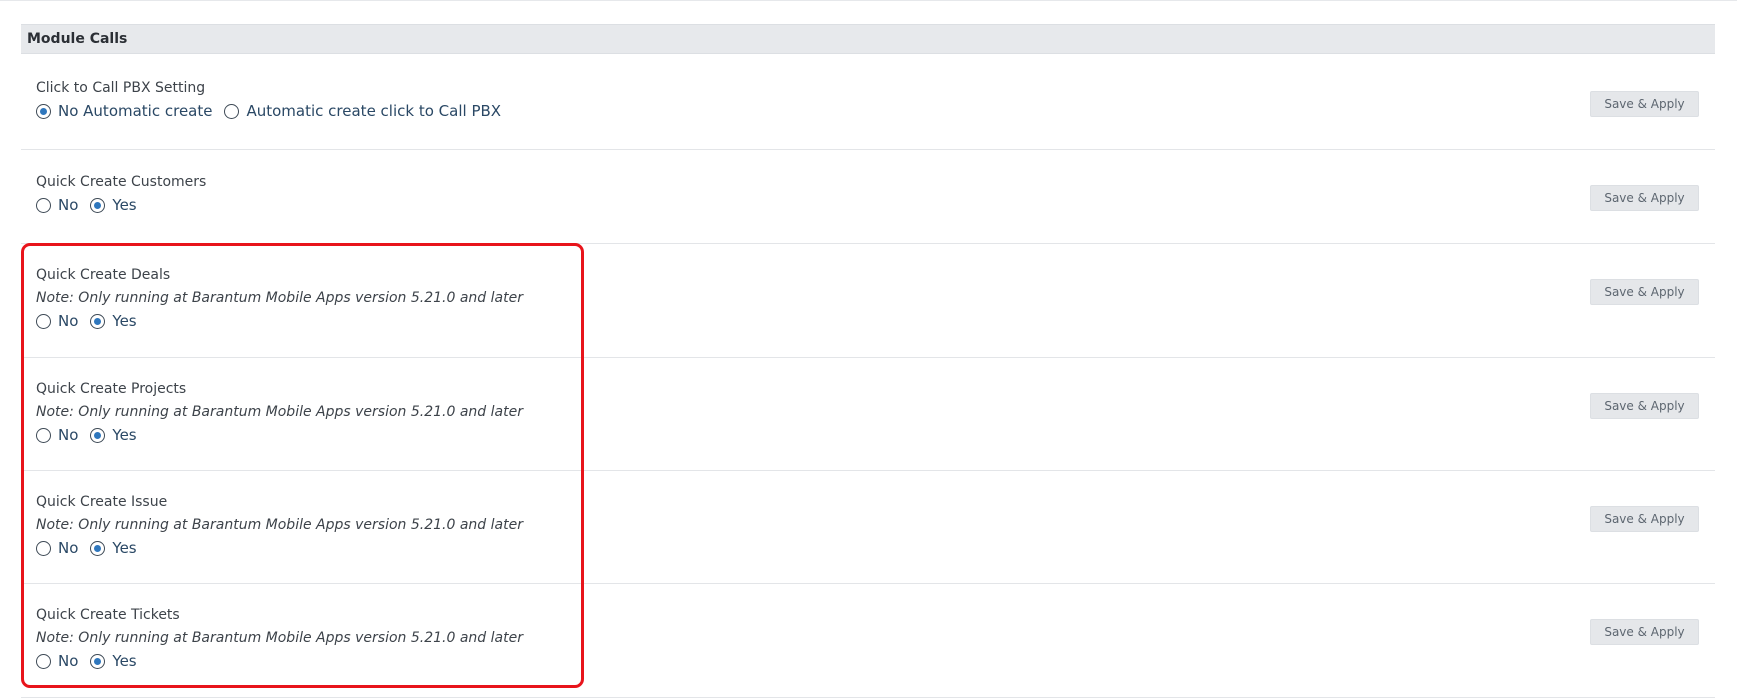  I want to click on setting-label: Quick Create Issue, so click(102, 502).